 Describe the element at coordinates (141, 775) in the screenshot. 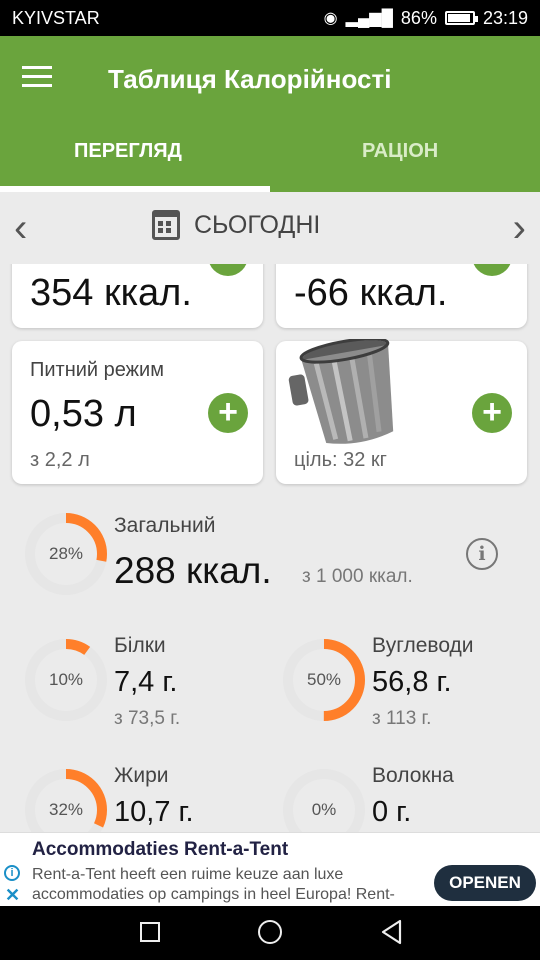

I see `fat-label: Жири` at that location.